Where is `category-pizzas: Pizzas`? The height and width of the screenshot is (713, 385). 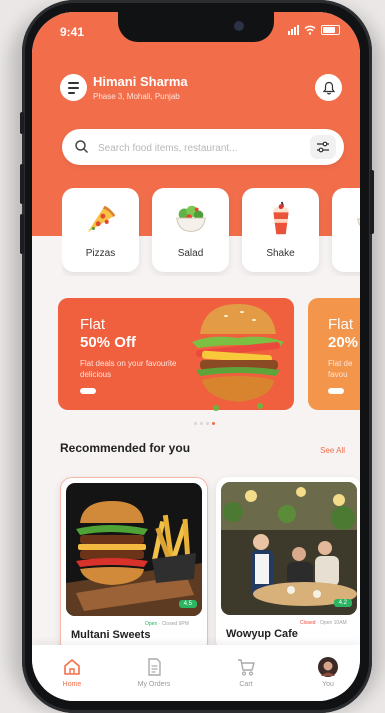 category-pizzas: Pizzas is located at coordinates (100, 230).